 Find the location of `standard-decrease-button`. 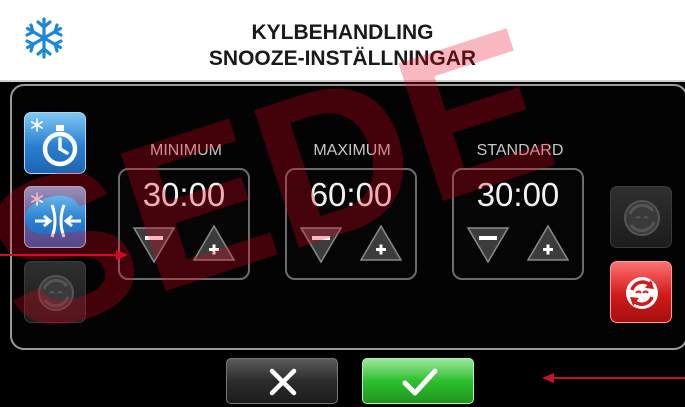

standard-decrease-button is located at coordinates (488, 244).